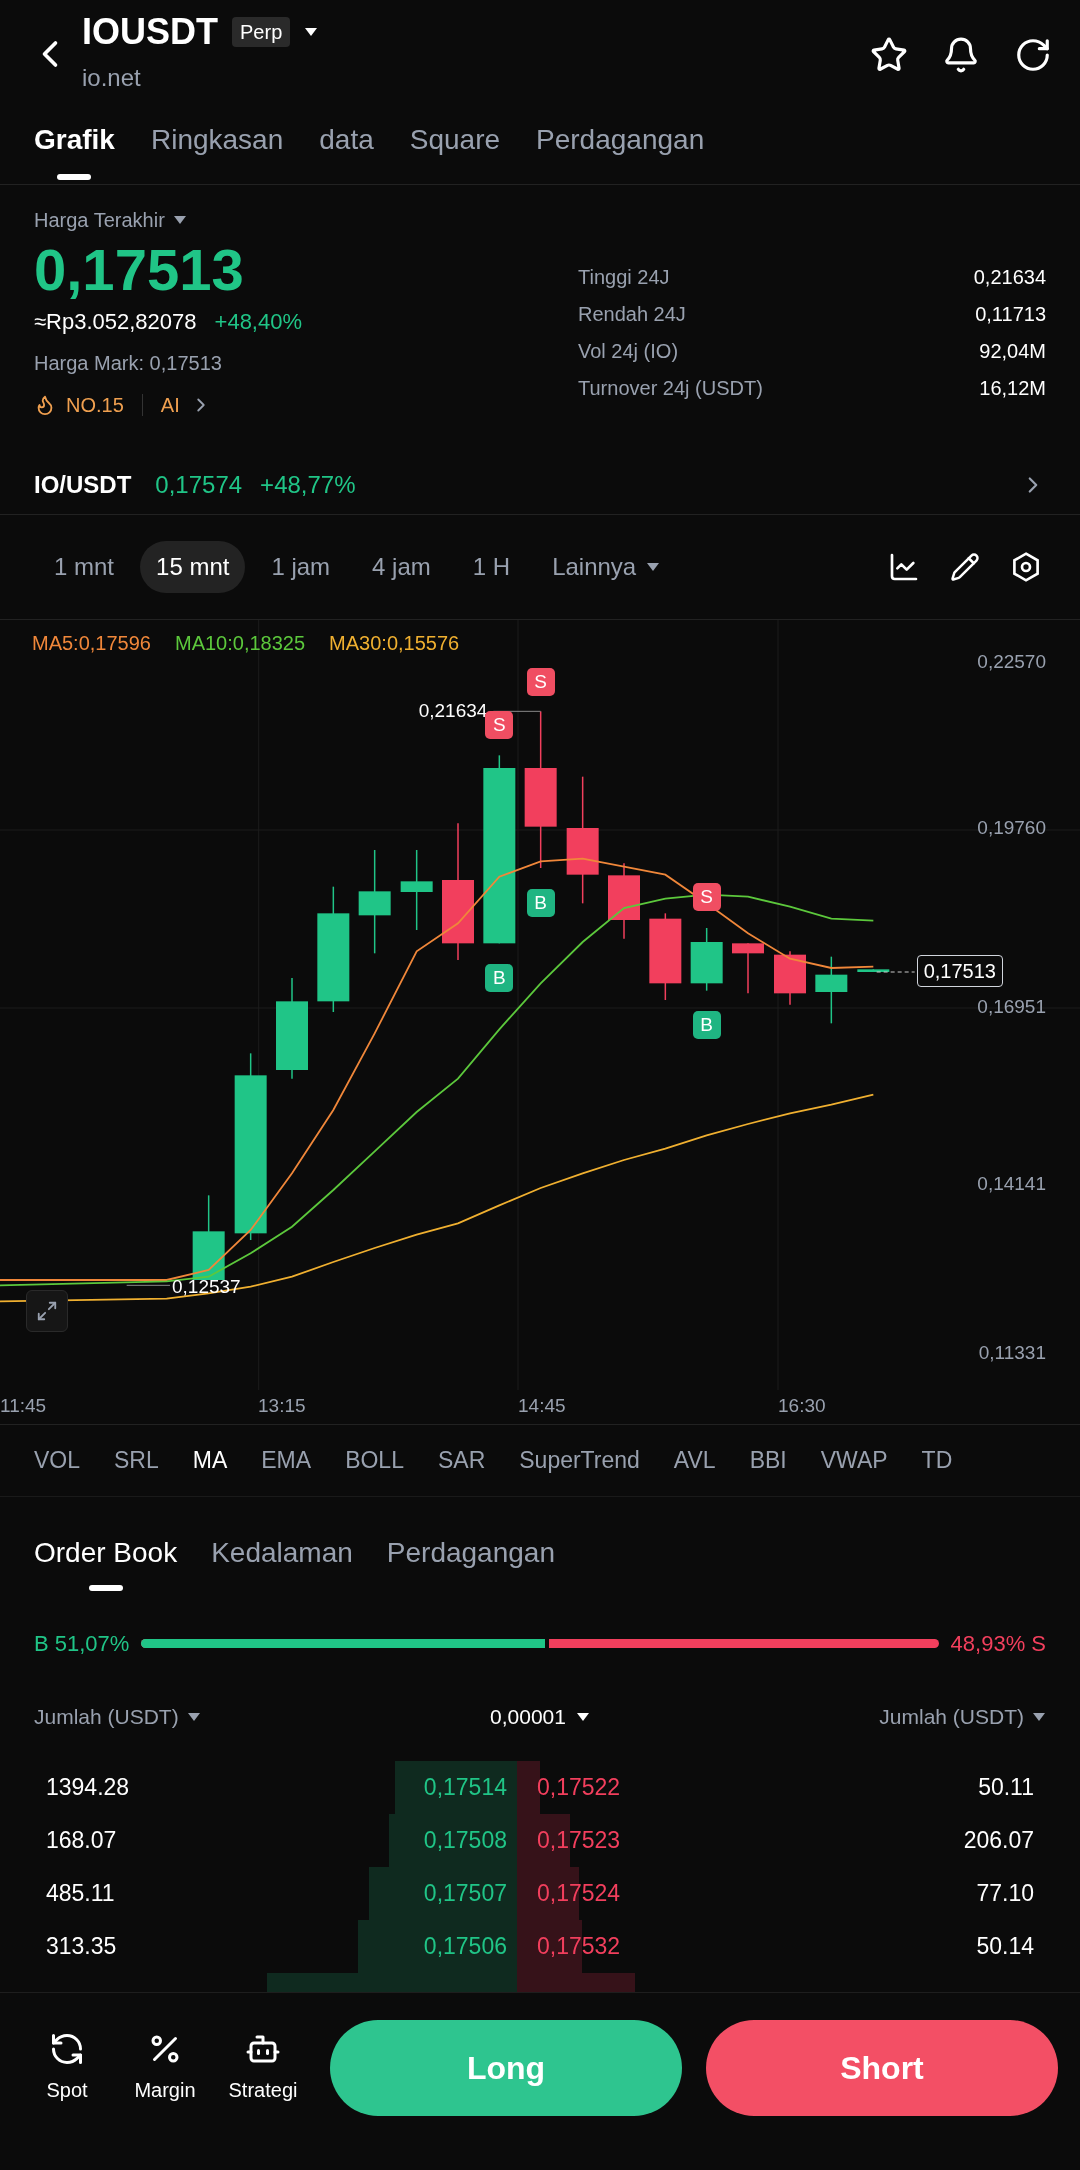 This screenshot has width=1080, height=2170. Describe the element at coordinates (136, 1460) in the screenshot. I see `indicator-tab: SRL` at that location.